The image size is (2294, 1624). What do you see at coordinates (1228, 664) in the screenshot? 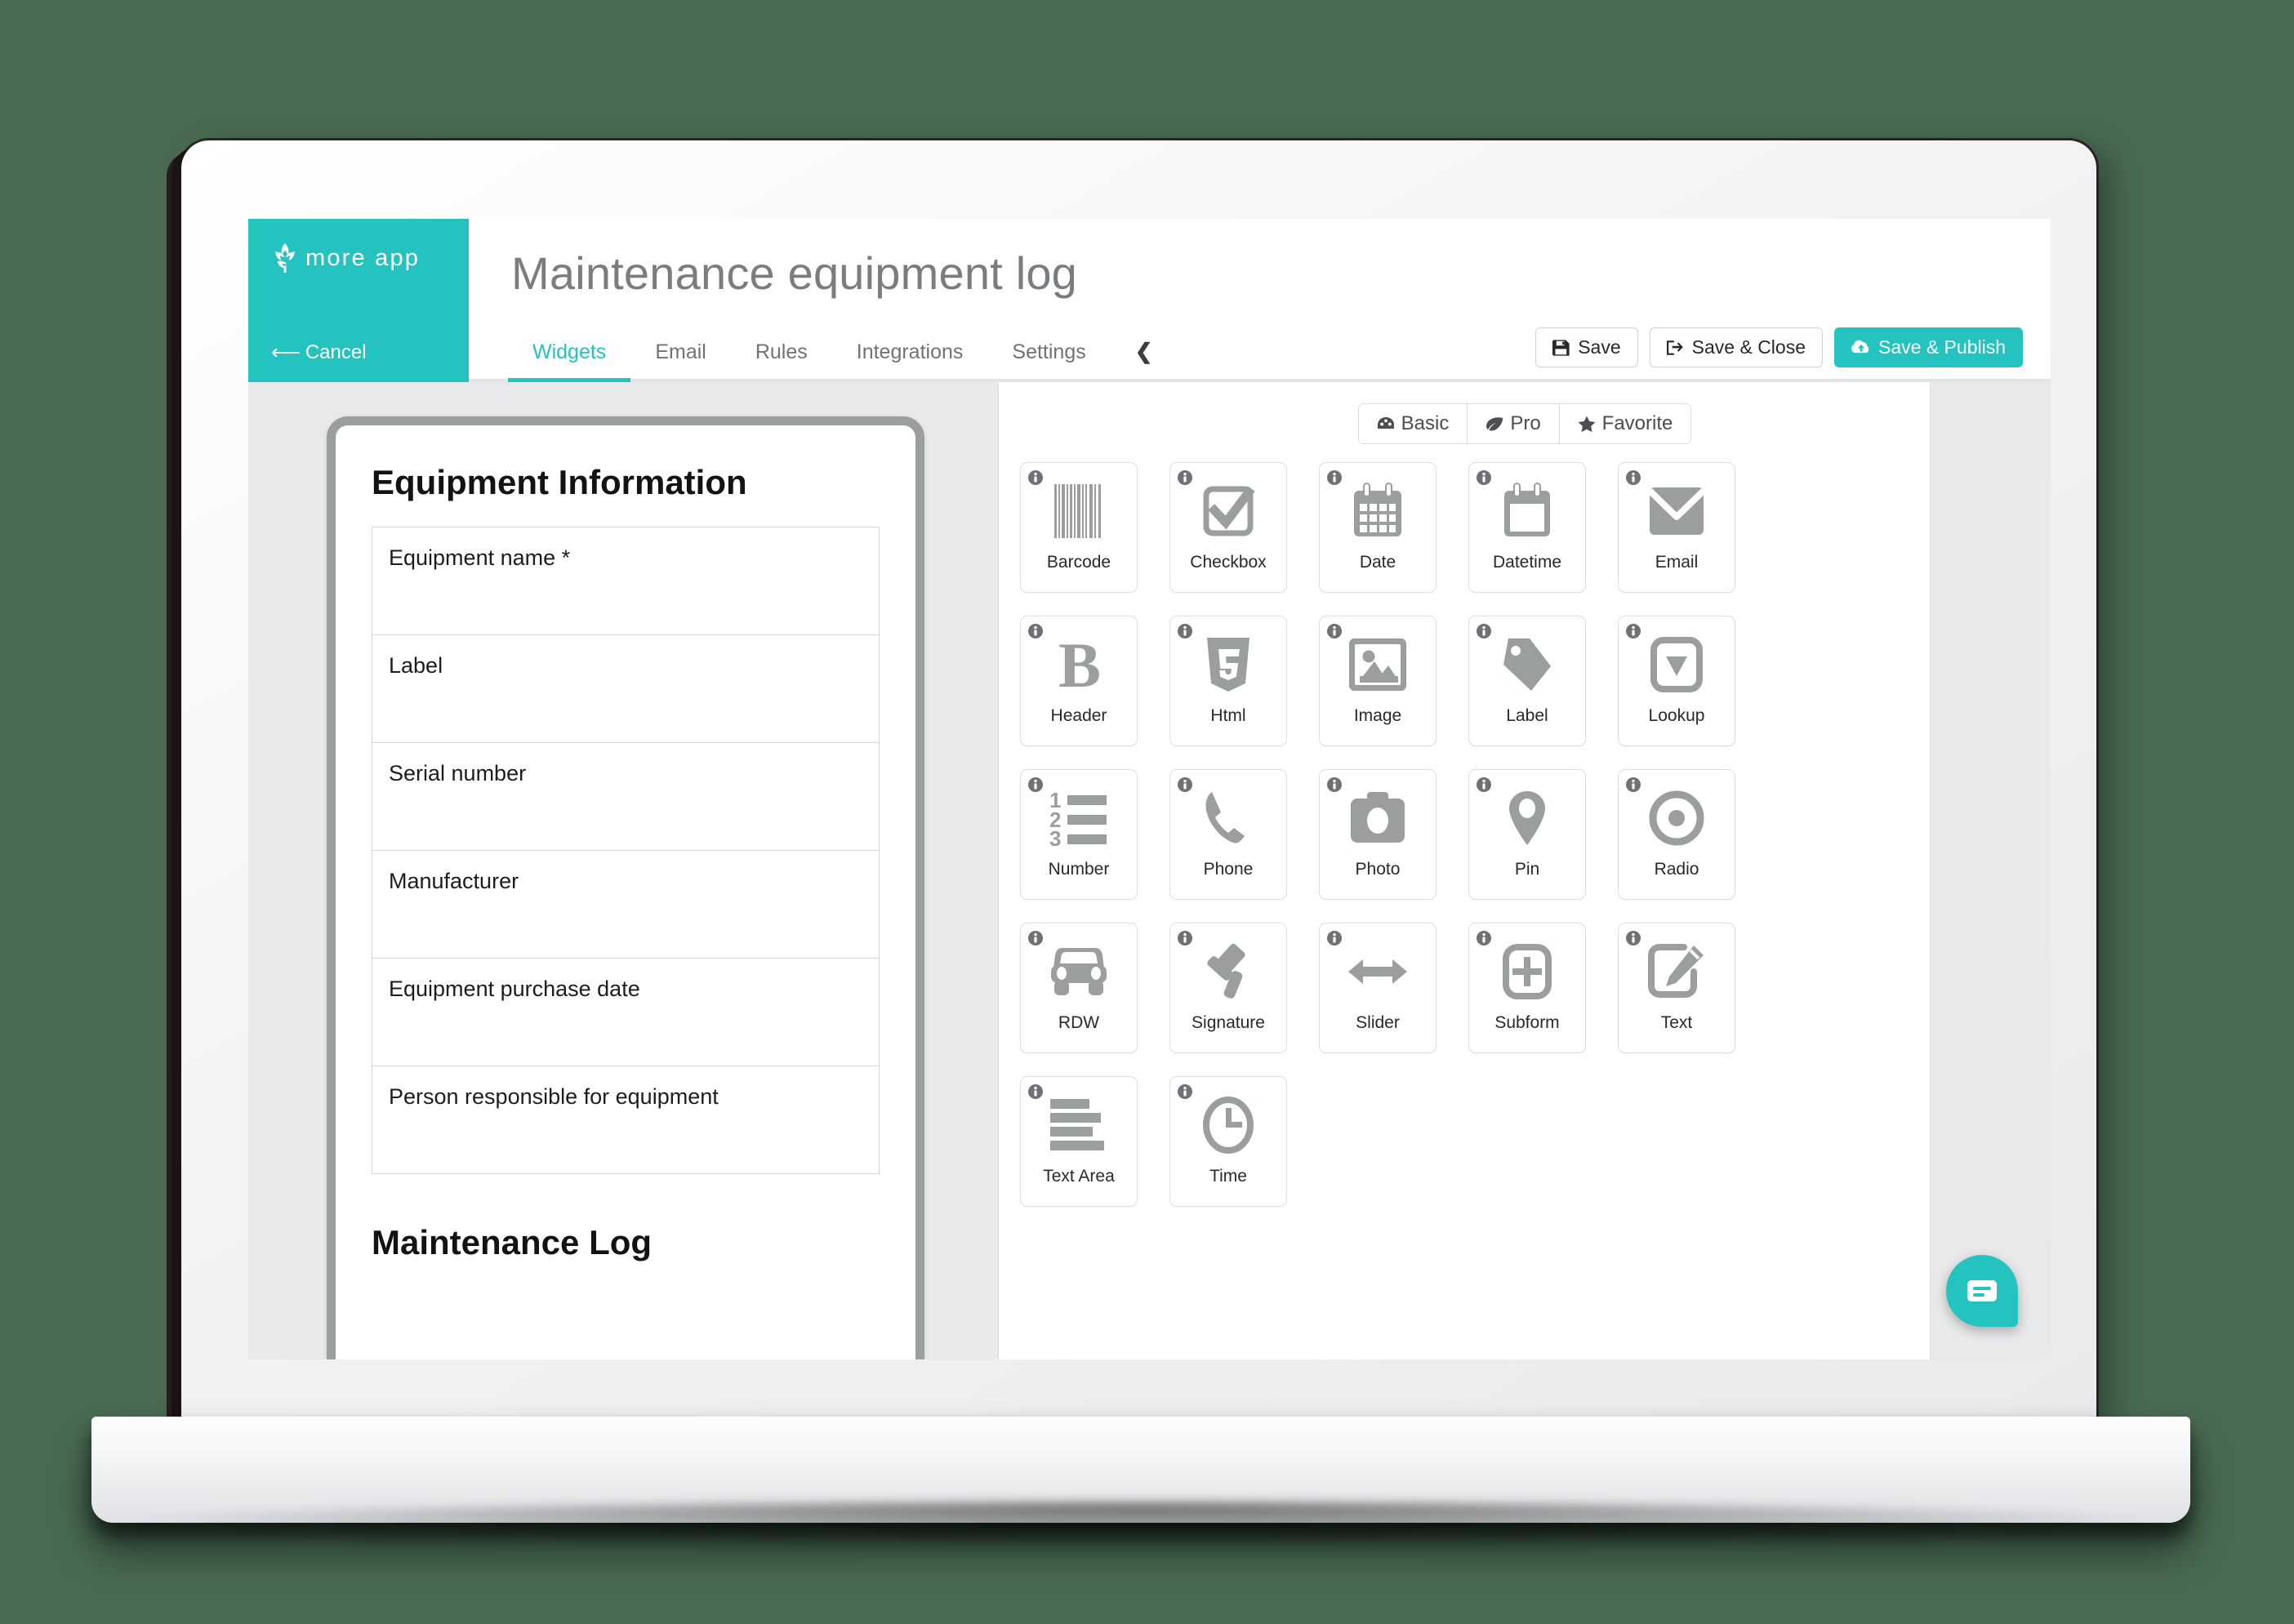
I see `html5-shield-icon` at bounding box center [1228, 664].